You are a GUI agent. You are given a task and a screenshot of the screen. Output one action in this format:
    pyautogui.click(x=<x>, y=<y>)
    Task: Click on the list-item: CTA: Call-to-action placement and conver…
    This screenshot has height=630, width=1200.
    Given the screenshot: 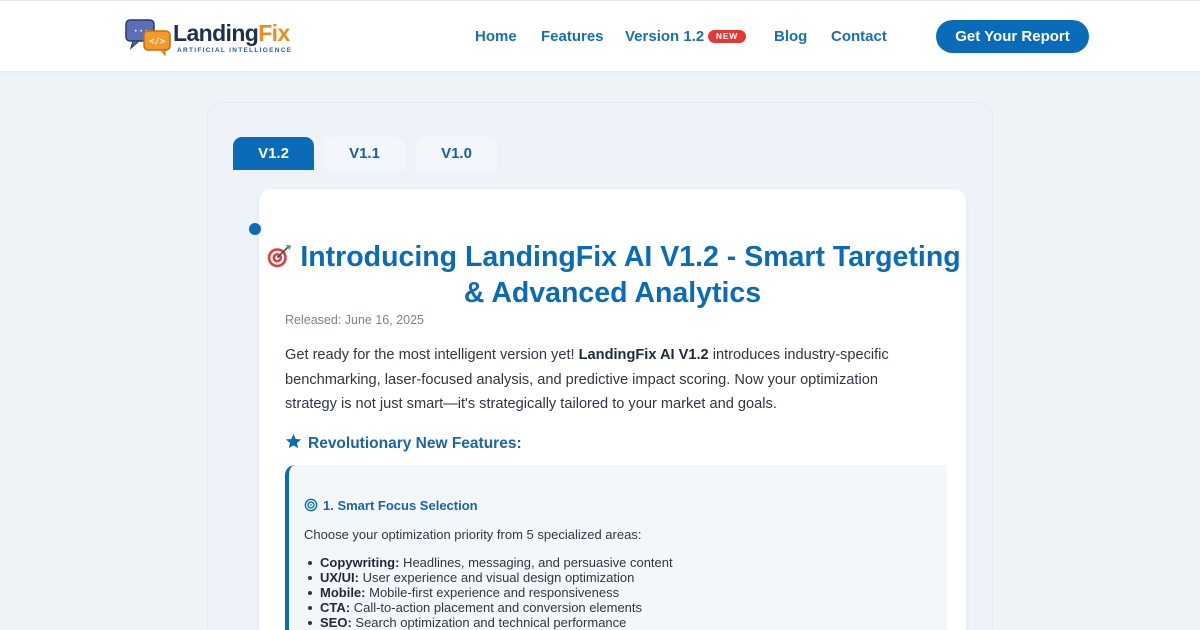 What is the action you would take?
    pyautogui.click(x=490, y=607)
    